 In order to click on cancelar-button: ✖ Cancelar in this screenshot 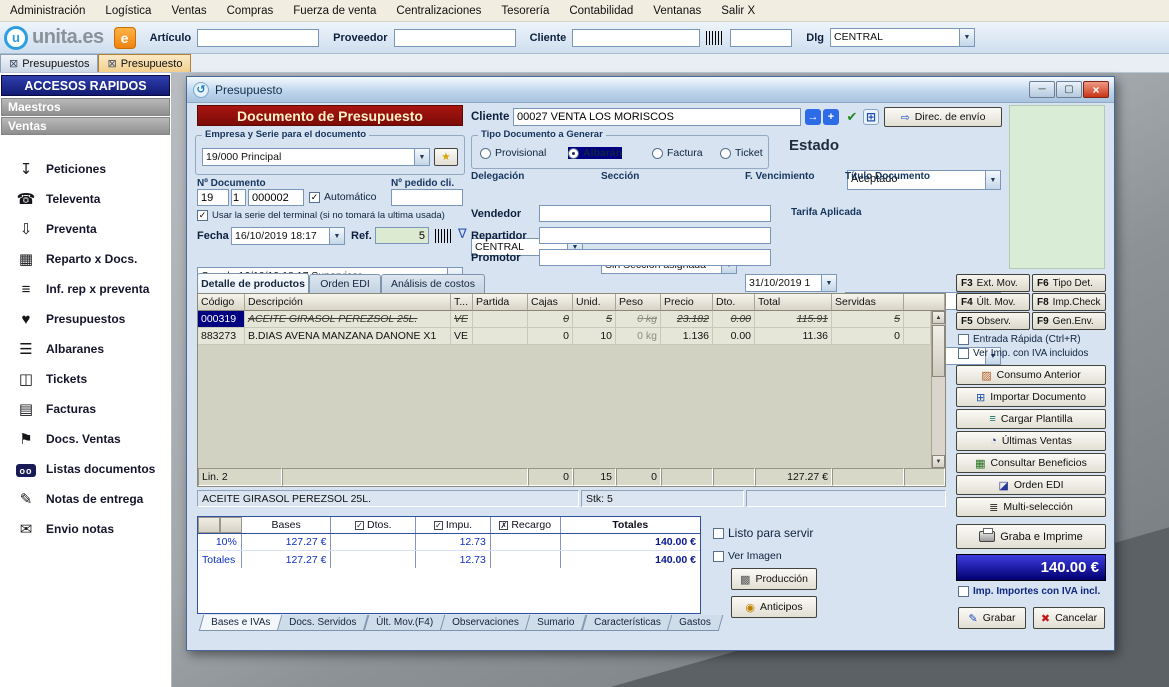, I will do `click(1069, 618)`.